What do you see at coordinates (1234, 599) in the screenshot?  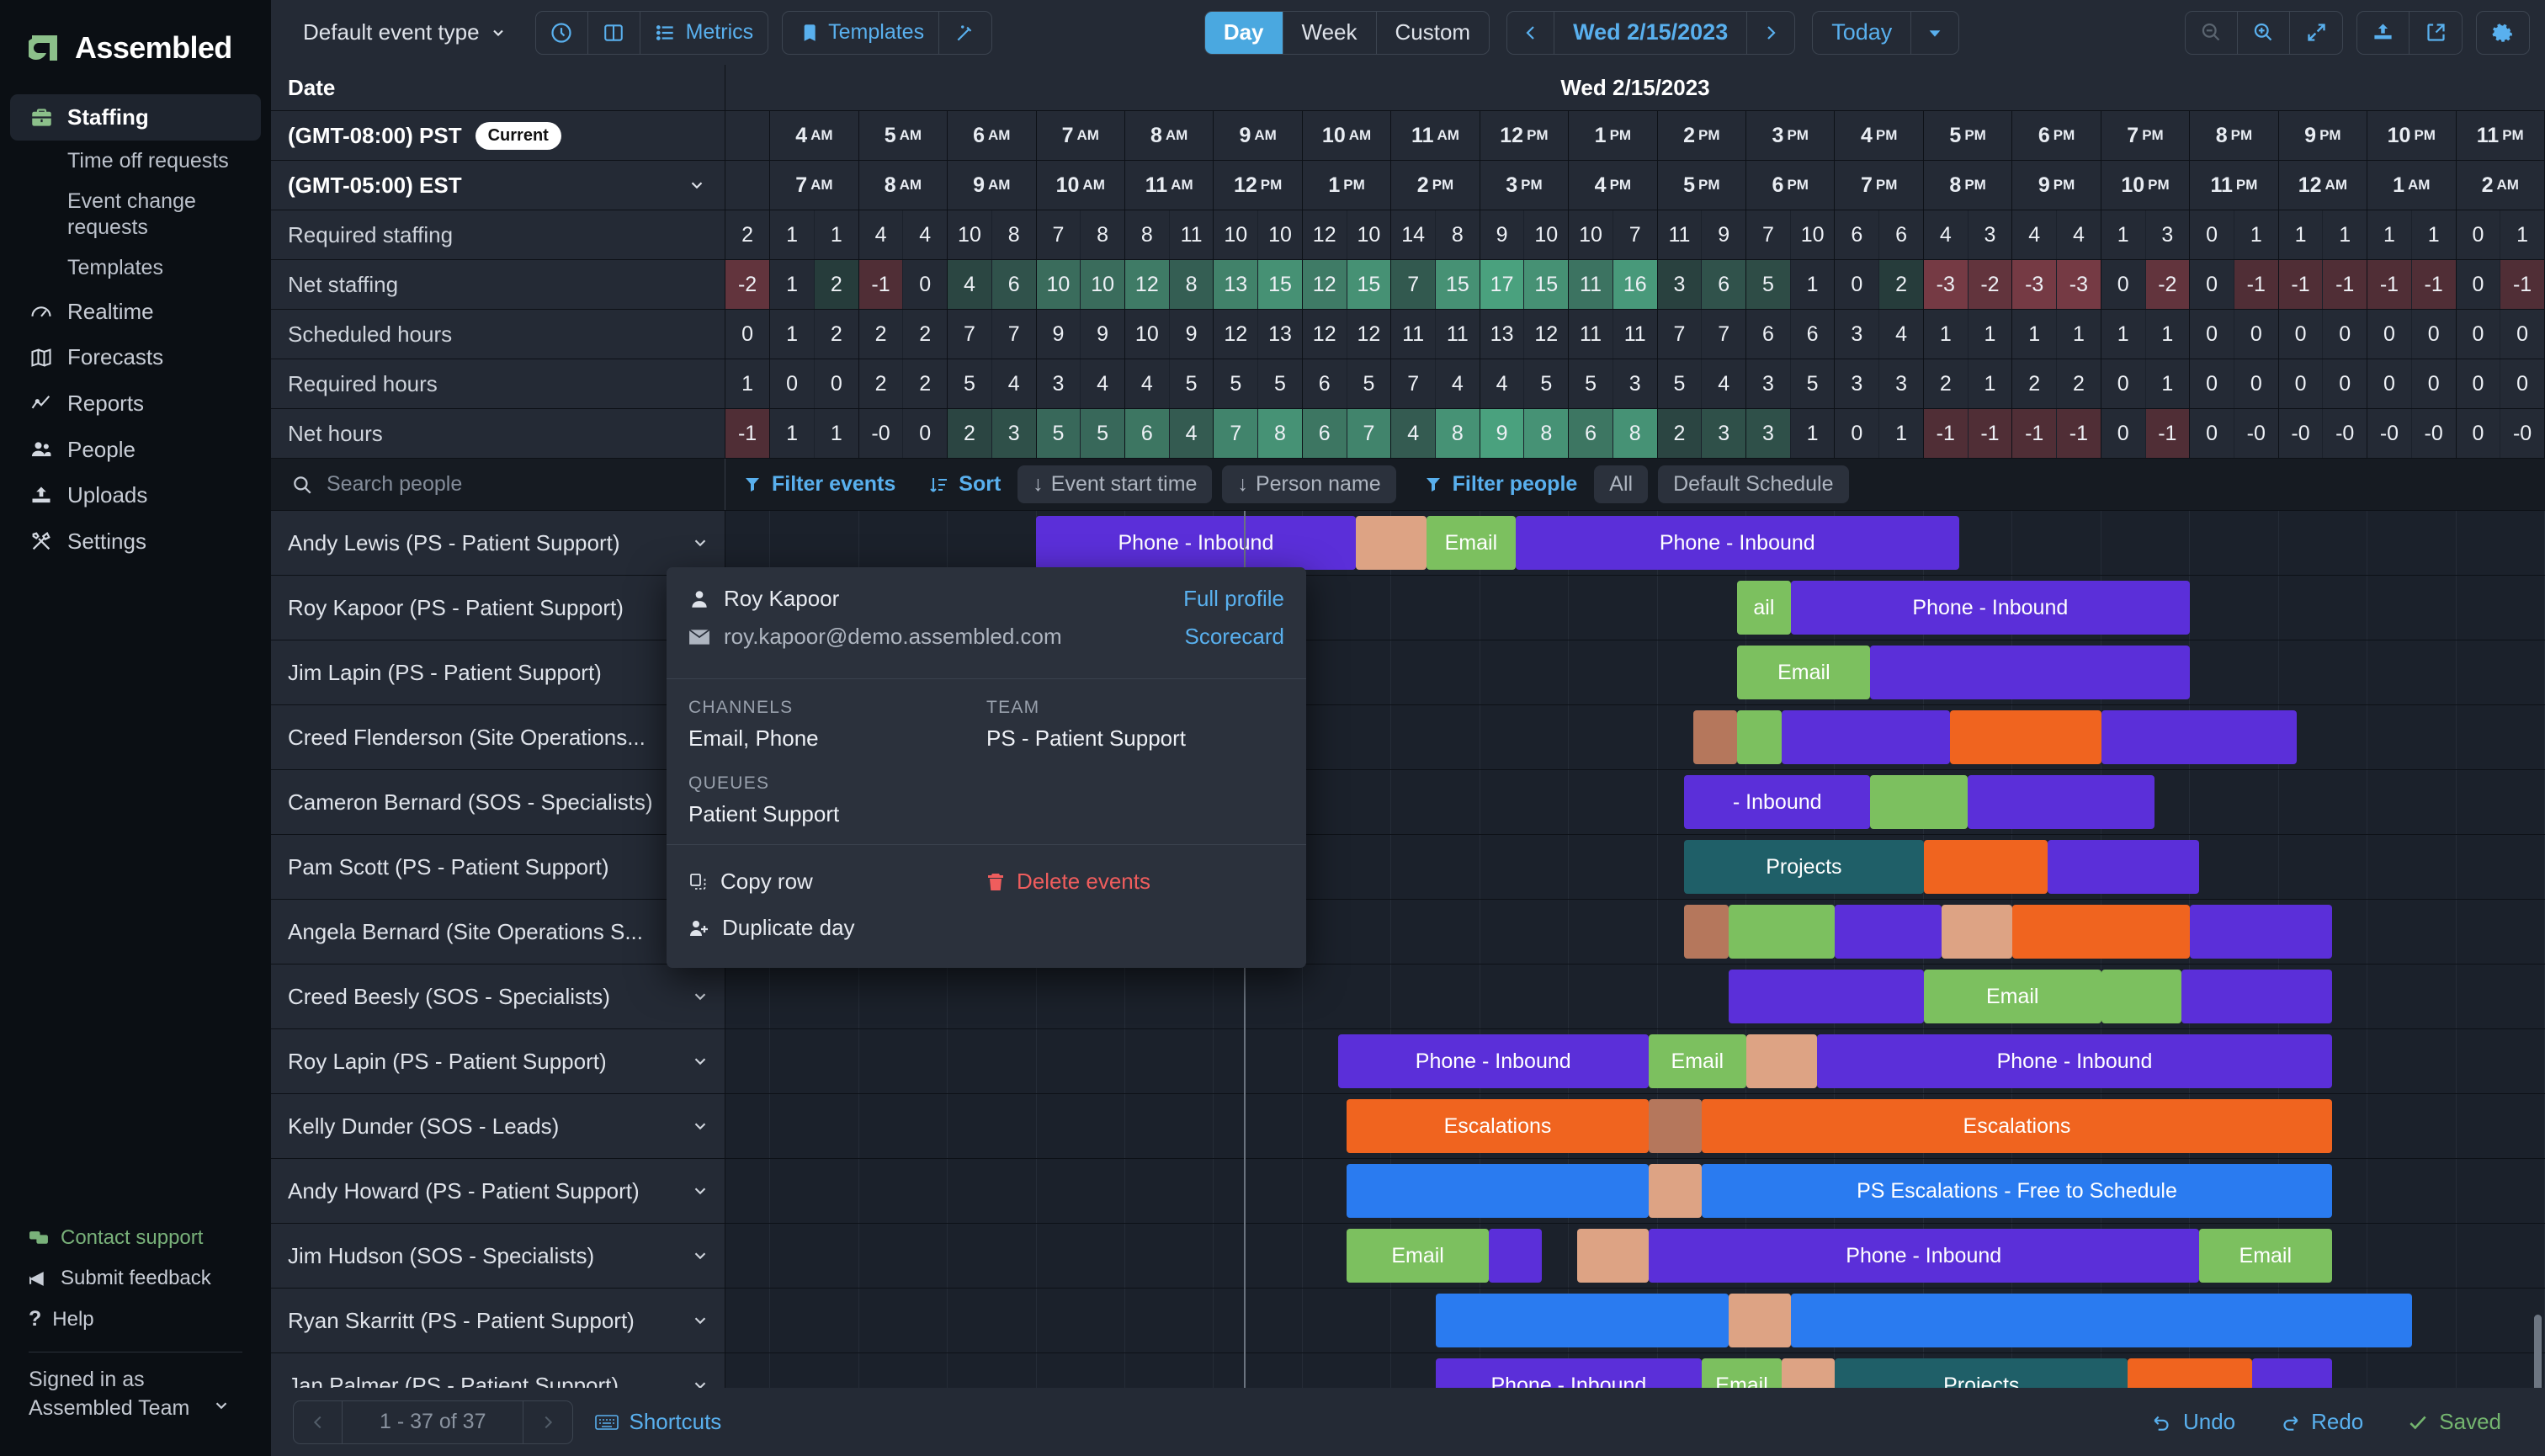 I see `full-profile-link: Full profile` at bounding box center [1234, 599].